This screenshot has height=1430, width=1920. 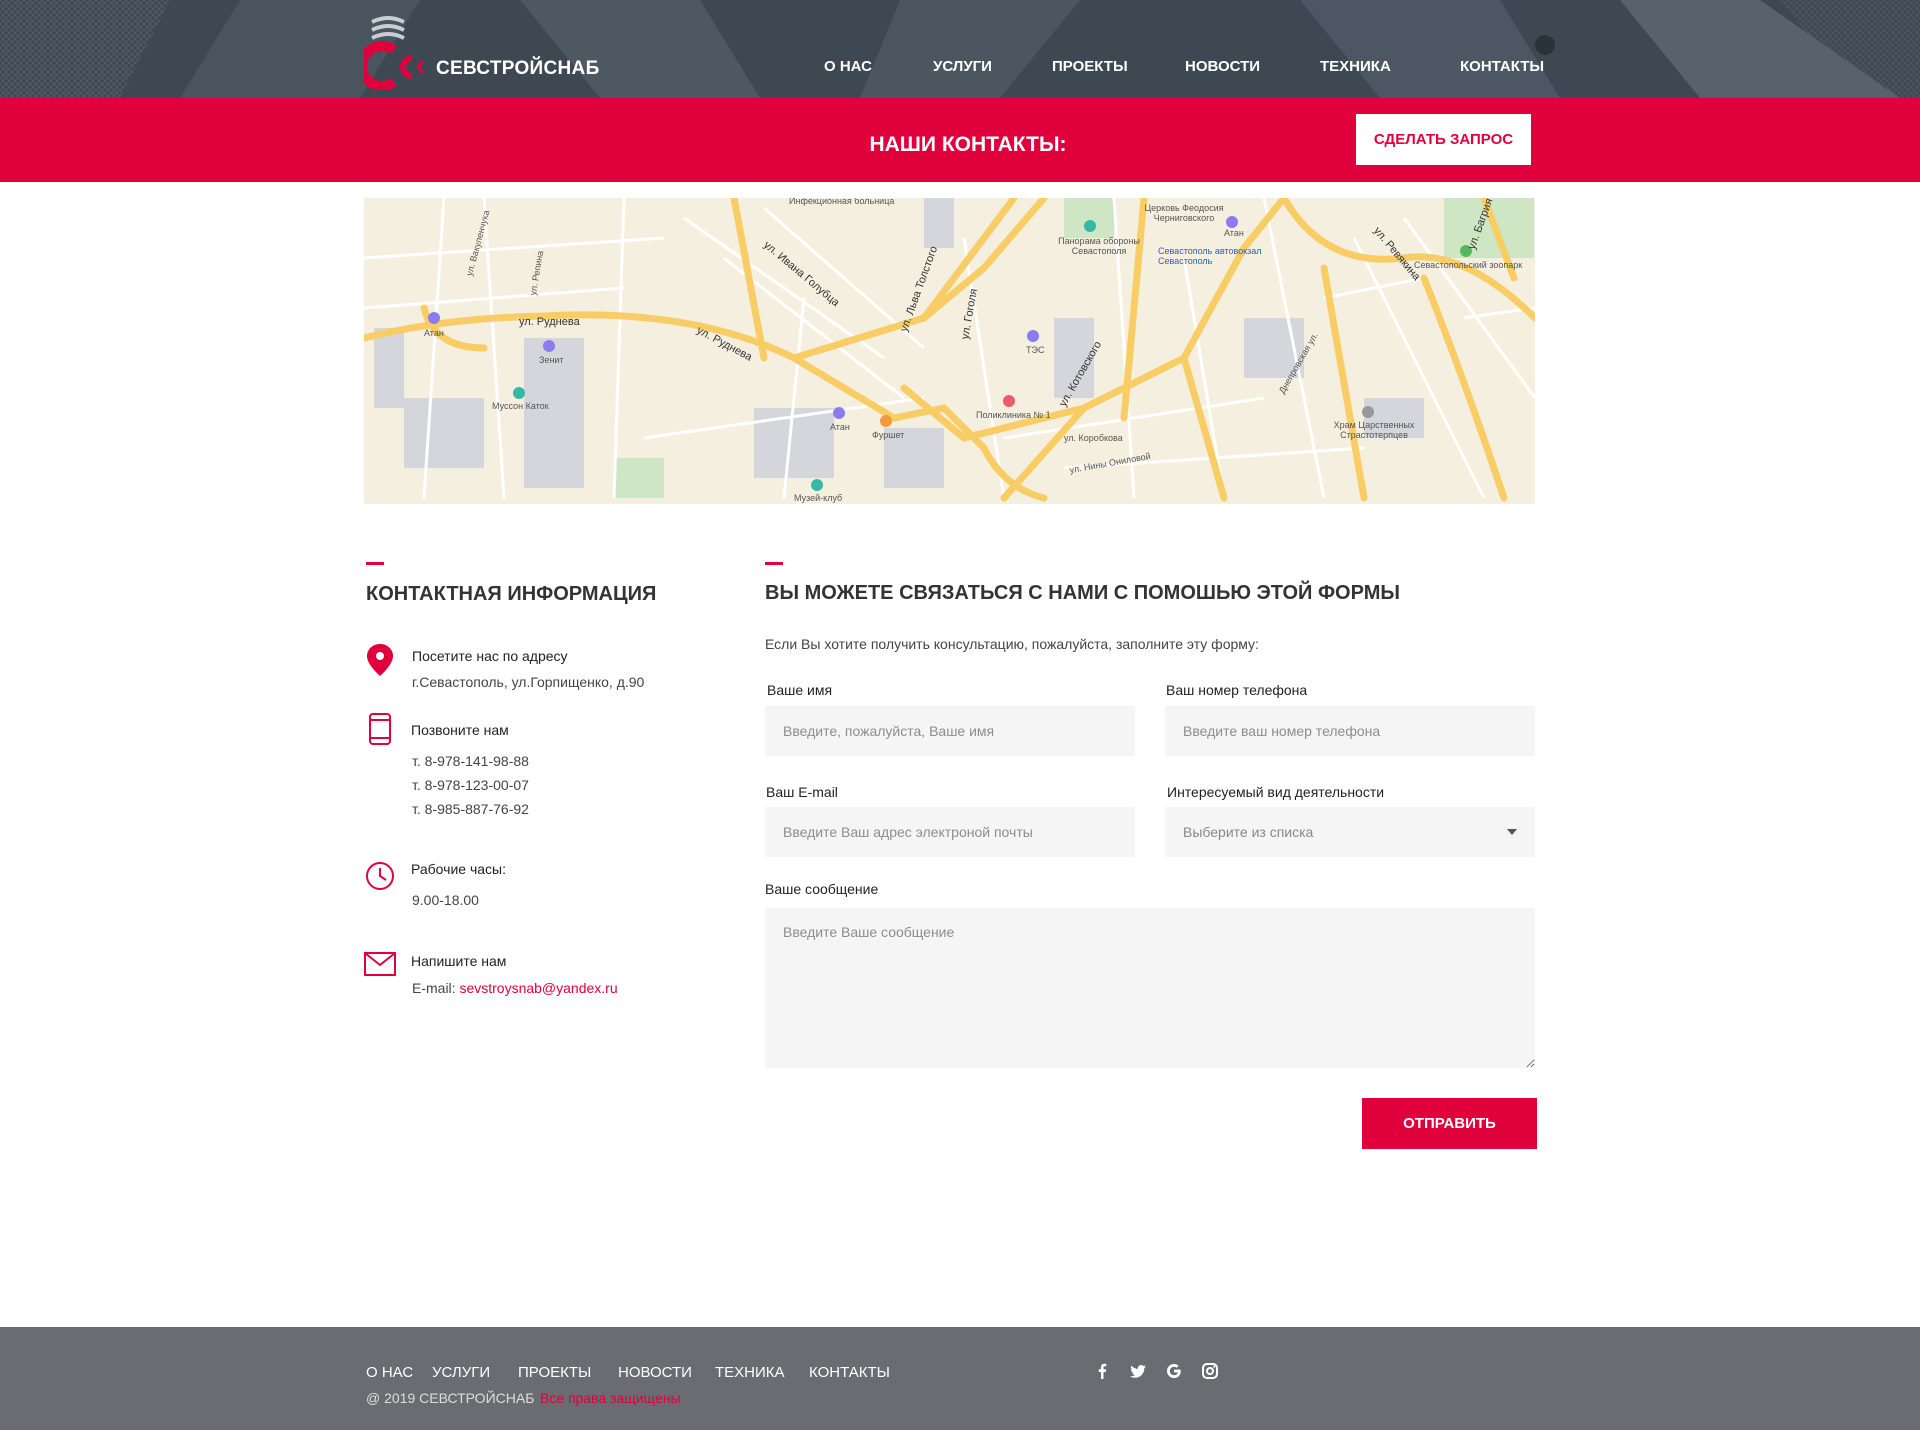 What do you see at coordinates (822, 889) in the screenshot?
I see `message-label: Ваше сообщение` at bounding box center [822, 889].